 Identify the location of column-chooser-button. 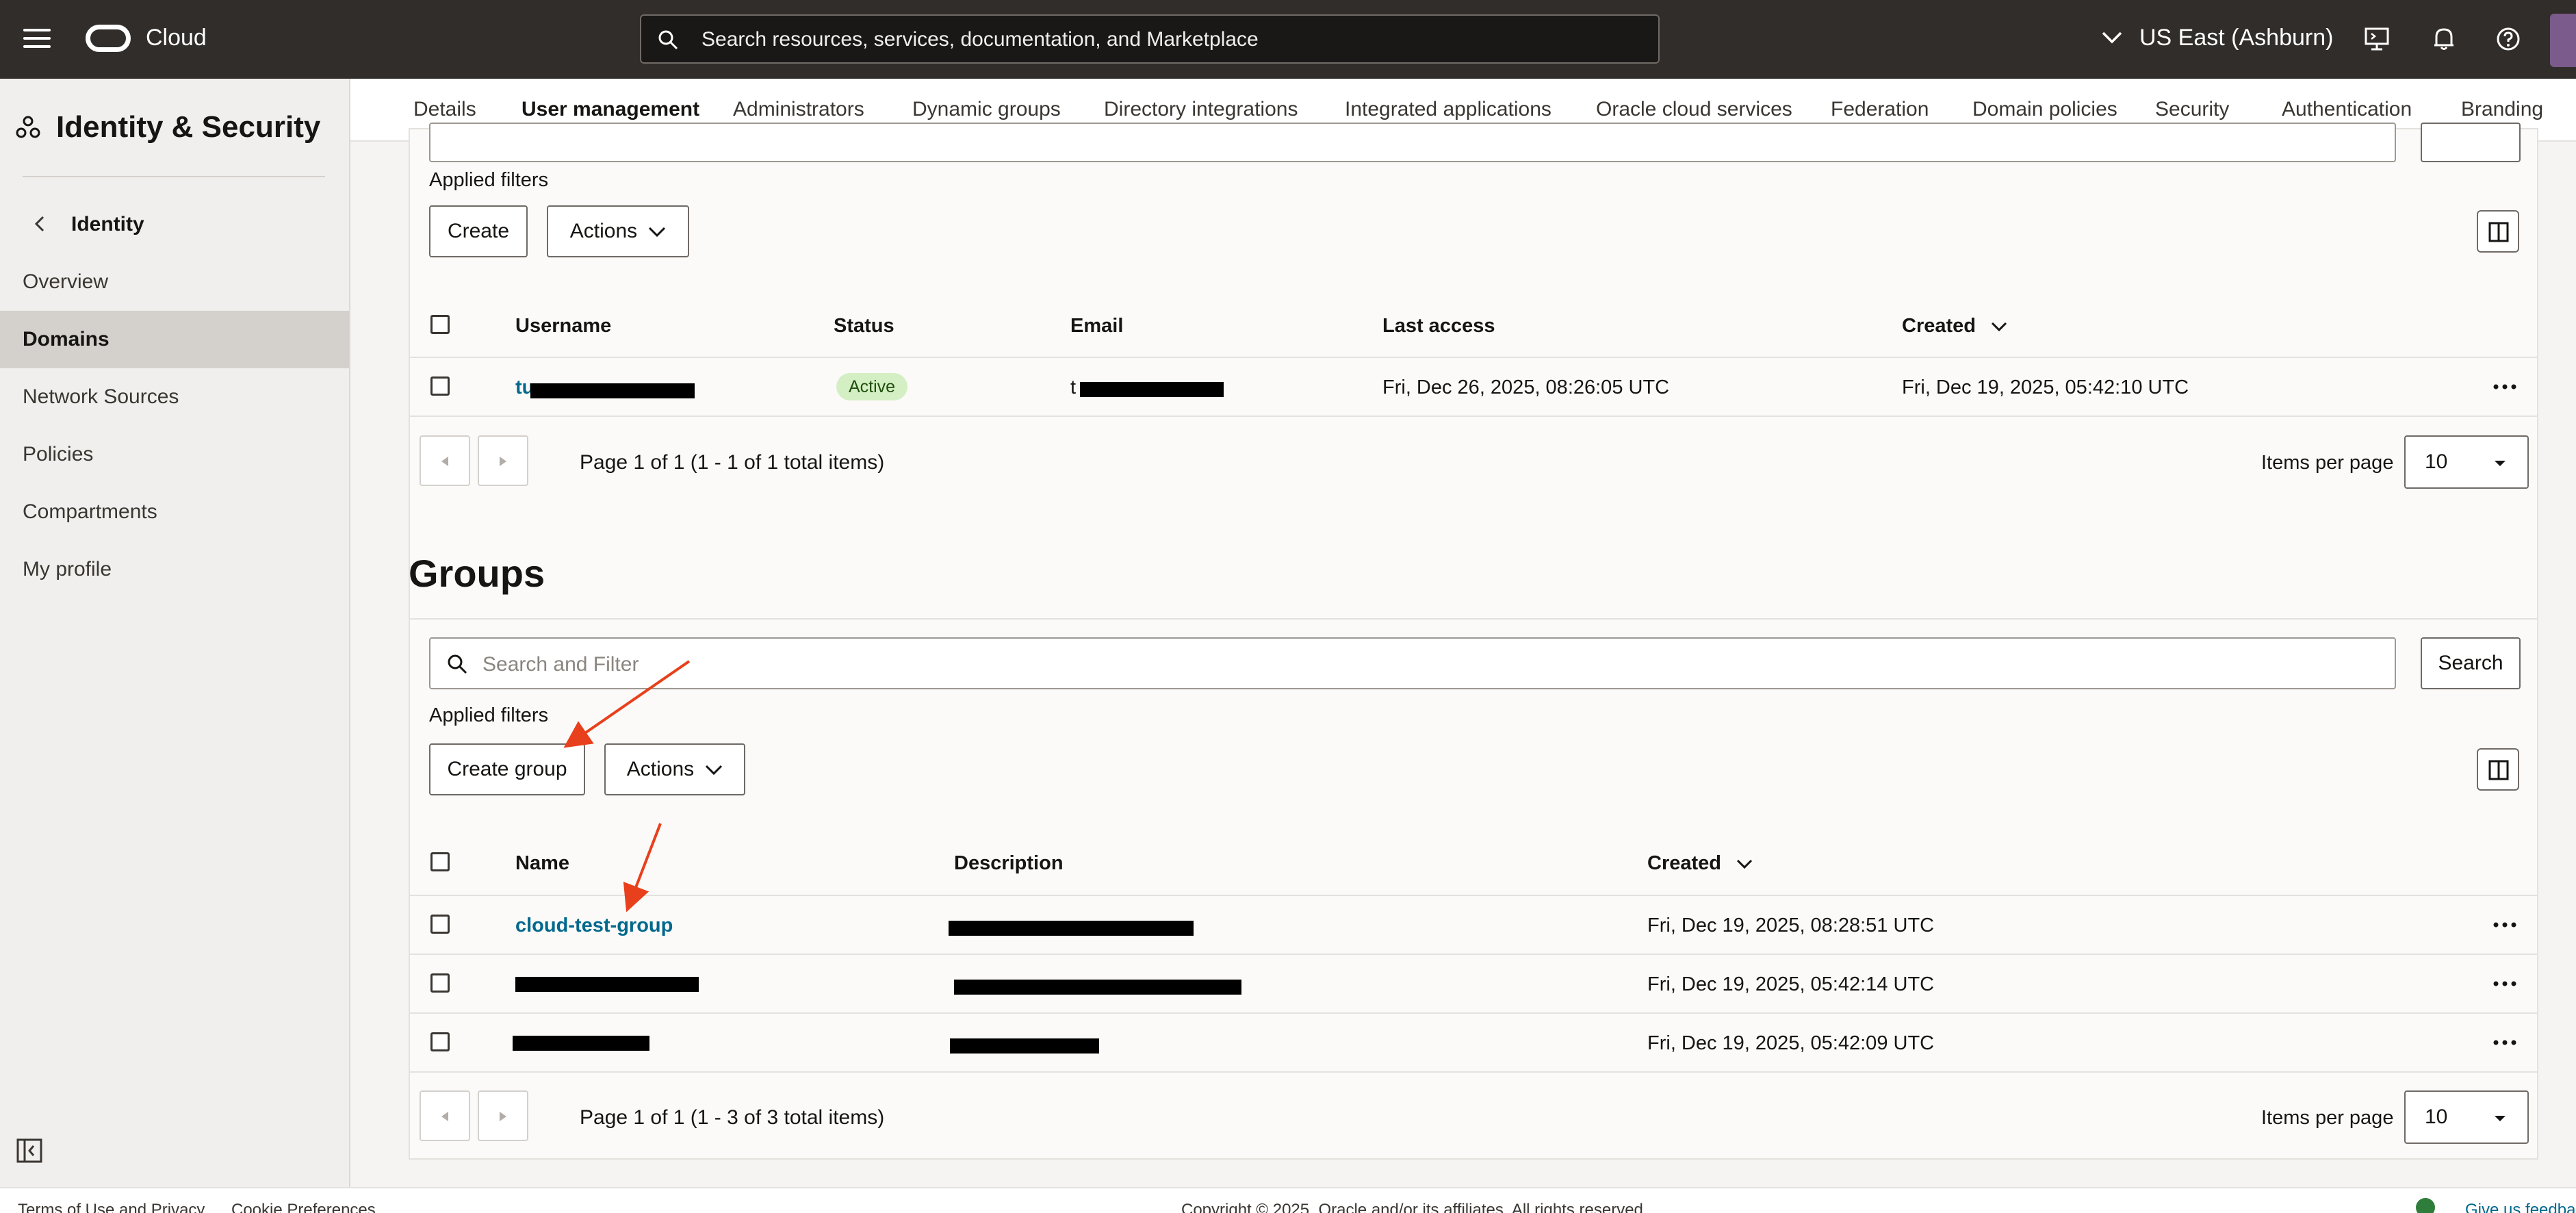
(2498, 231).